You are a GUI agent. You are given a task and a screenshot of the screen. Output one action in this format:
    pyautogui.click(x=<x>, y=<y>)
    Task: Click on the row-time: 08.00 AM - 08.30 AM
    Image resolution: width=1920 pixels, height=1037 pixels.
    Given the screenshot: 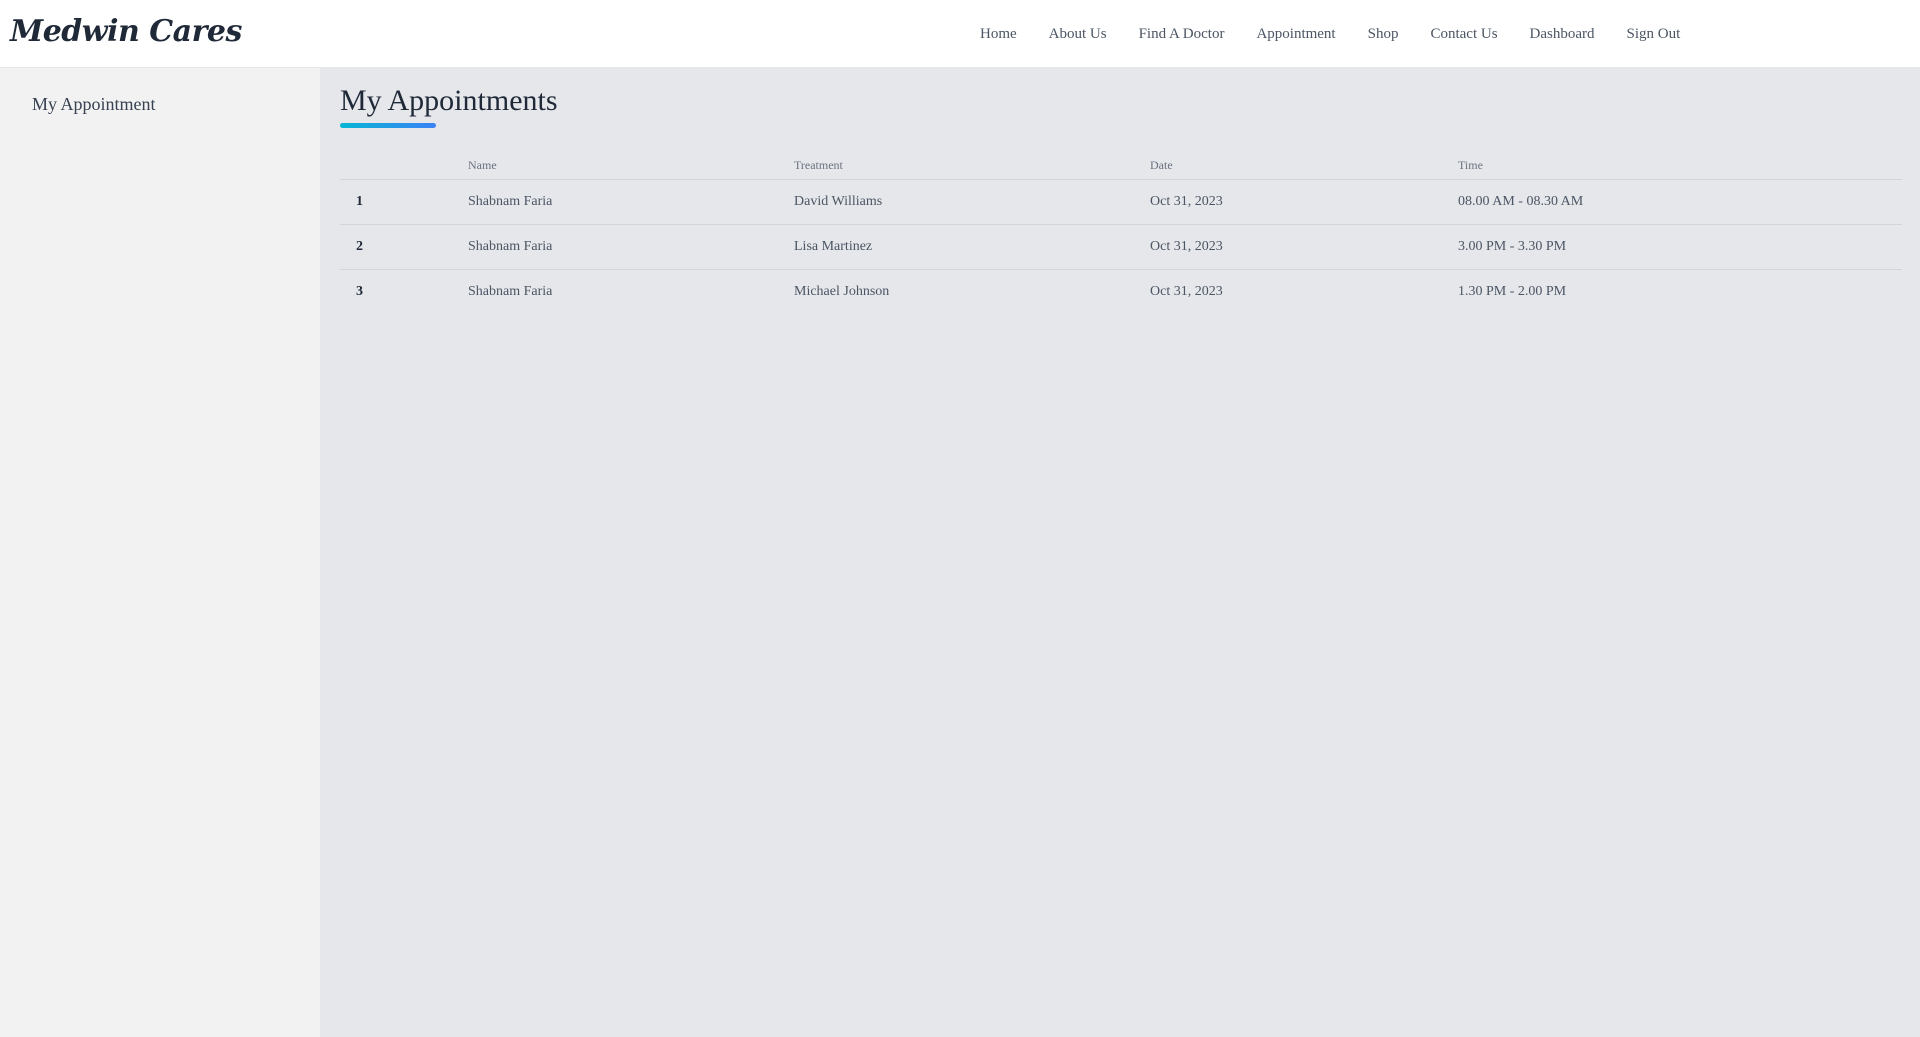 What is the action you would take?
    pyautogui.click(x=1521, y=201)
    